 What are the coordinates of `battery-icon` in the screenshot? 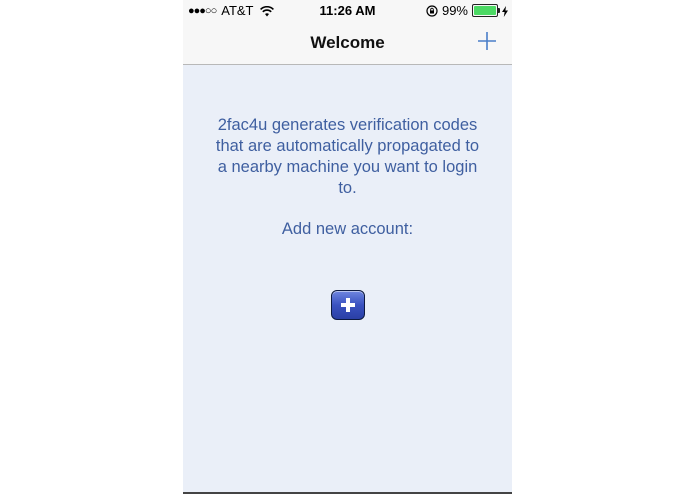 It's located at (486, 10).